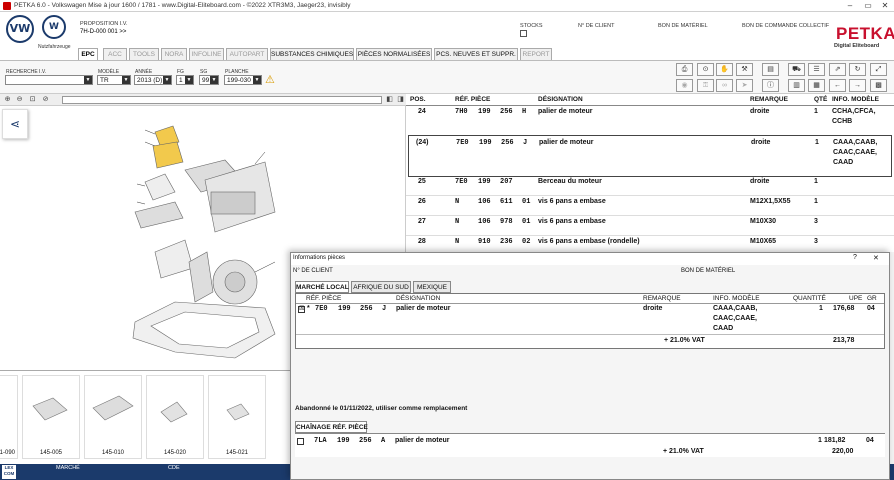 This screenshot has height=480, width=894. What do you see at coordinates (301, 309) in the screenshot?
I see `row-checkbox: ☒` at bounding box center [301, 309].